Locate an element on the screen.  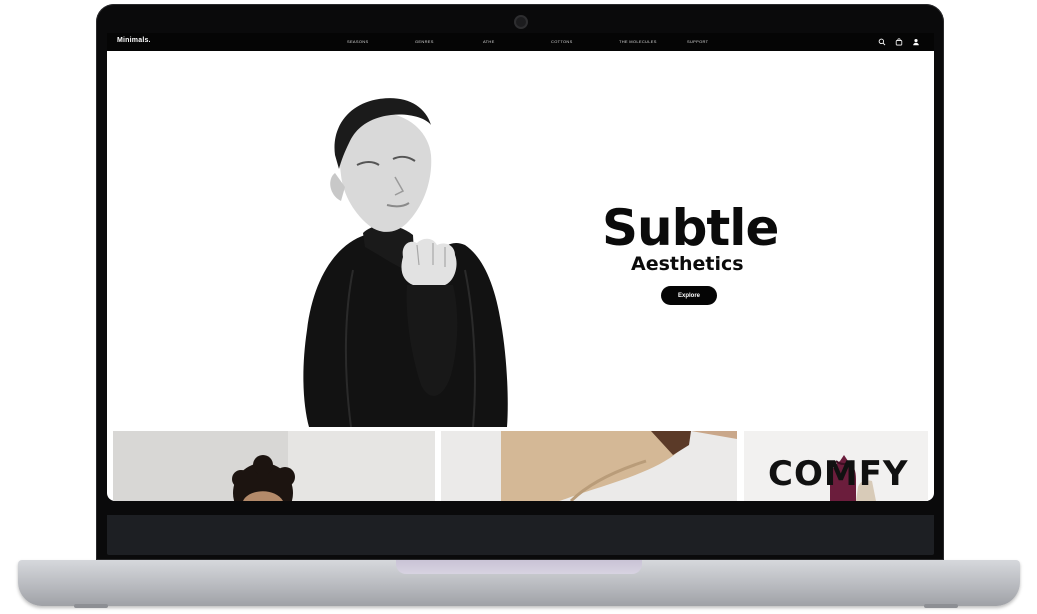
tile-2-image is located at coordinates (589, 466).